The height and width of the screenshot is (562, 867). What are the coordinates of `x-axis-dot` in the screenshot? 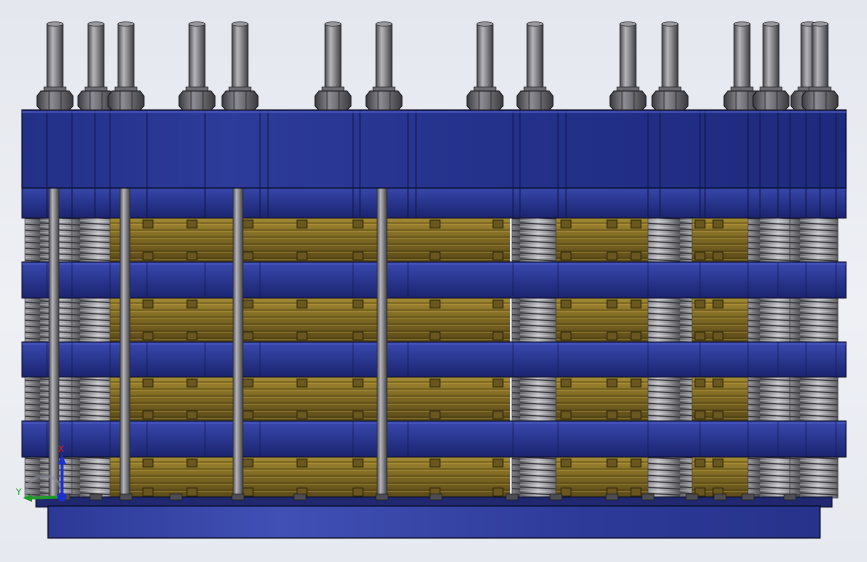 It's located at (62, 497).